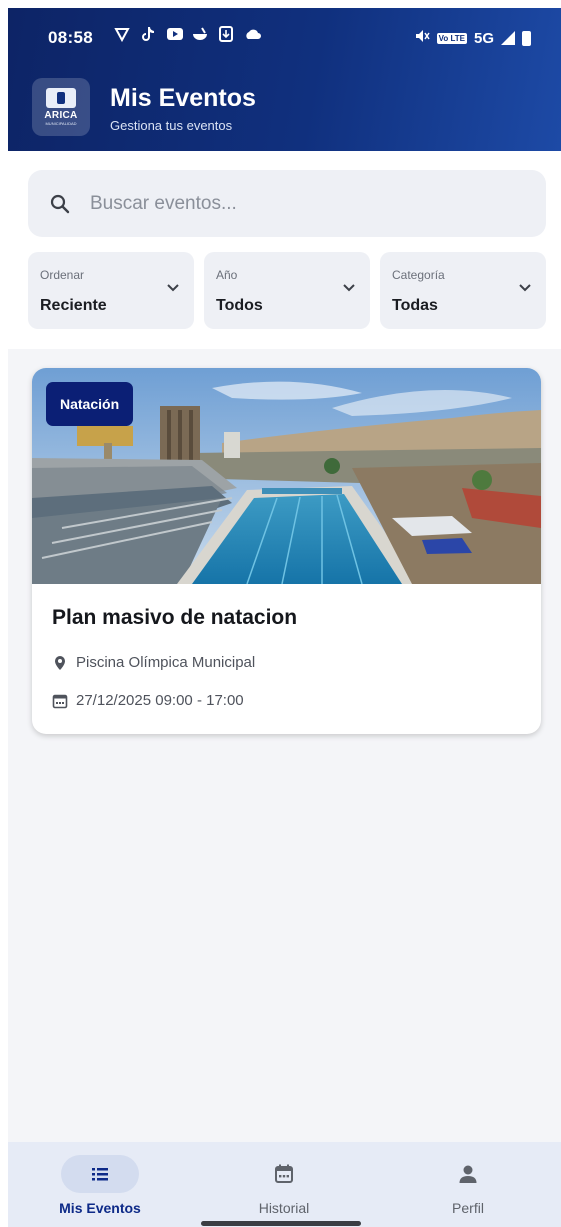  I want to click on search-input, so click(305, 204).